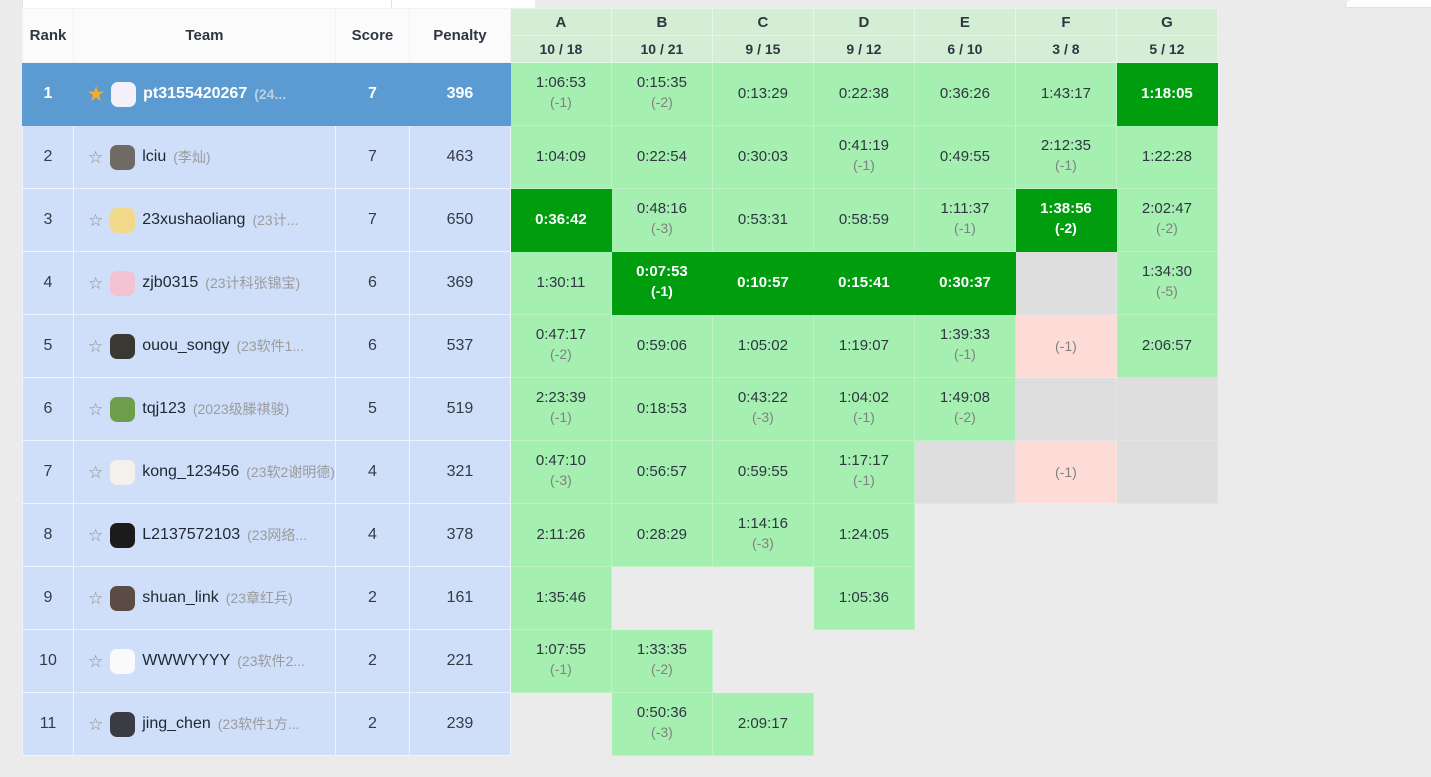 The width and height of the screenshot is (1431, 777). What do you see at coordinates (863, 472) in the screenshot?
I see `cell-problem-d: 1:17:17 (-1)` at bounding box center [863, 472].